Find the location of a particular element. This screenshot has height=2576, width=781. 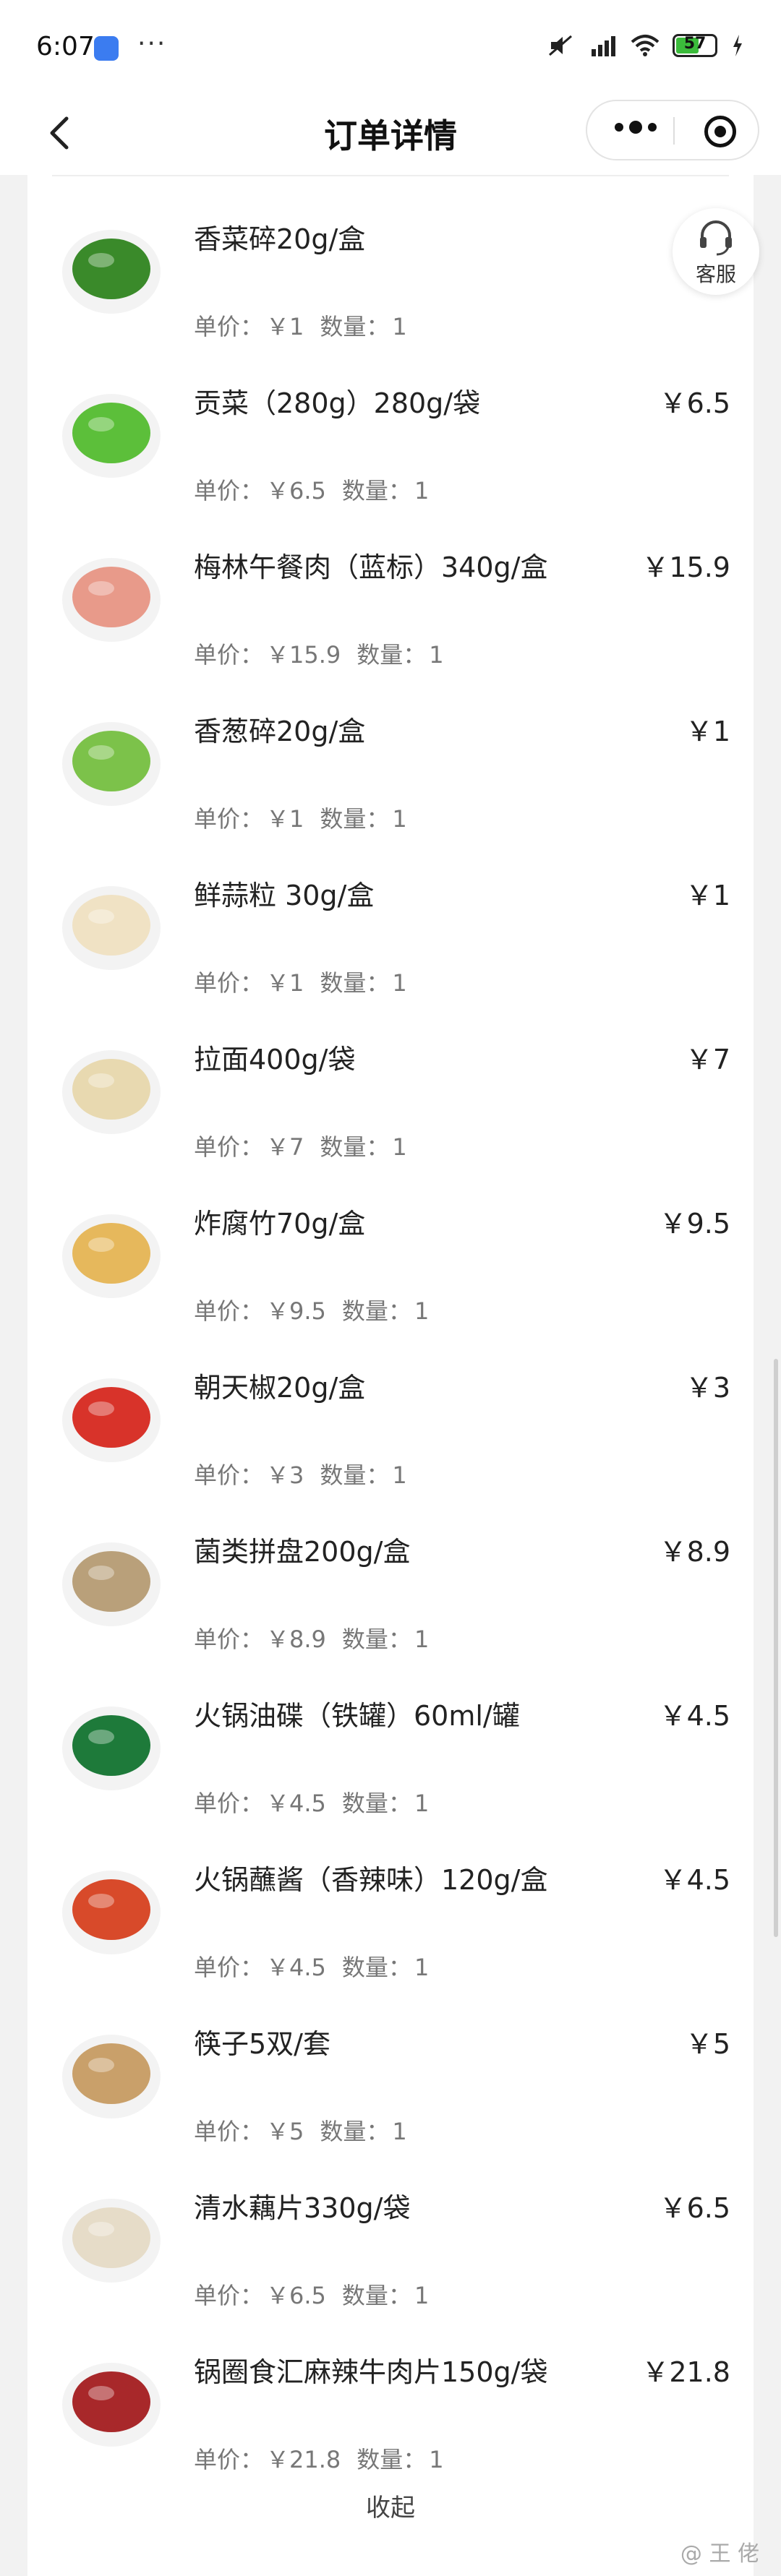

product-name: 梅林午餐肉（蓝标）340g/盒 is located at coordinates (371, 567).